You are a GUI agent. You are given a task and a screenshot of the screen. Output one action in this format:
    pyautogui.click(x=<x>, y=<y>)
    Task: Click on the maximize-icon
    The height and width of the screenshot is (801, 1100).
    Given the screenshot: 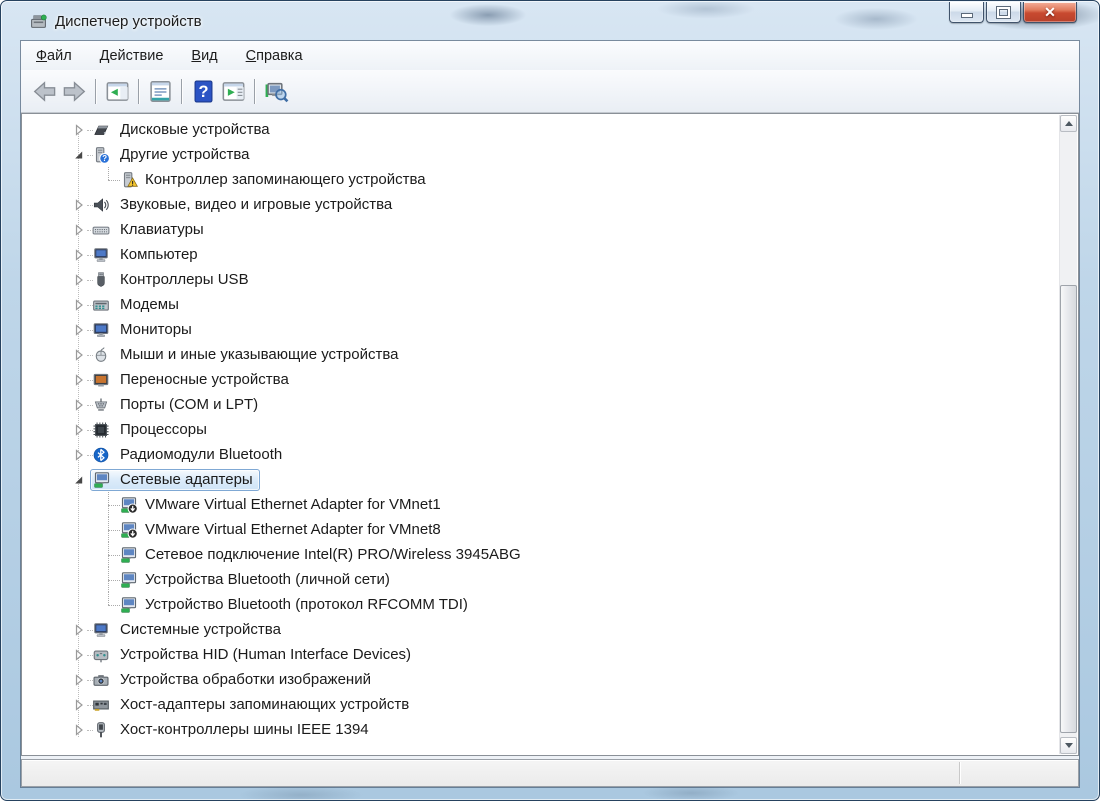 What is the action you would take?
    pyautogui.click(x=1003, y=12)
    